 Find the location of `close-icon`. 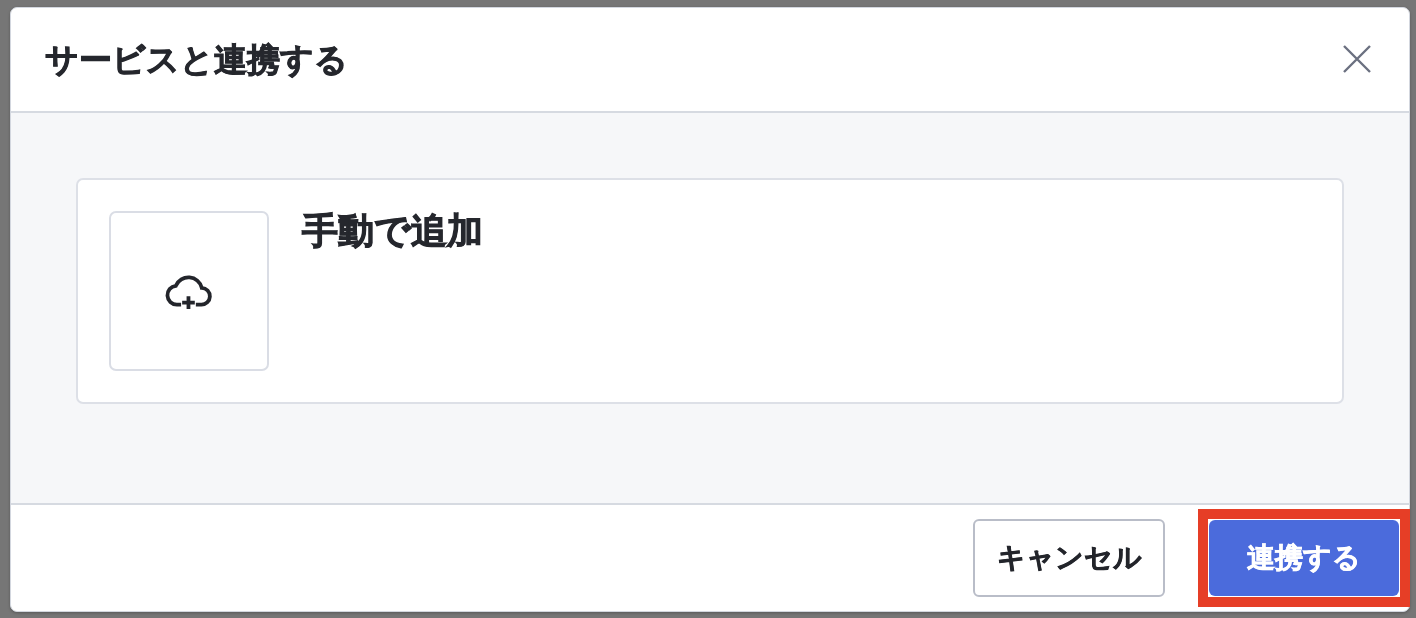

close-icon is located at coordinates (1357, 58).